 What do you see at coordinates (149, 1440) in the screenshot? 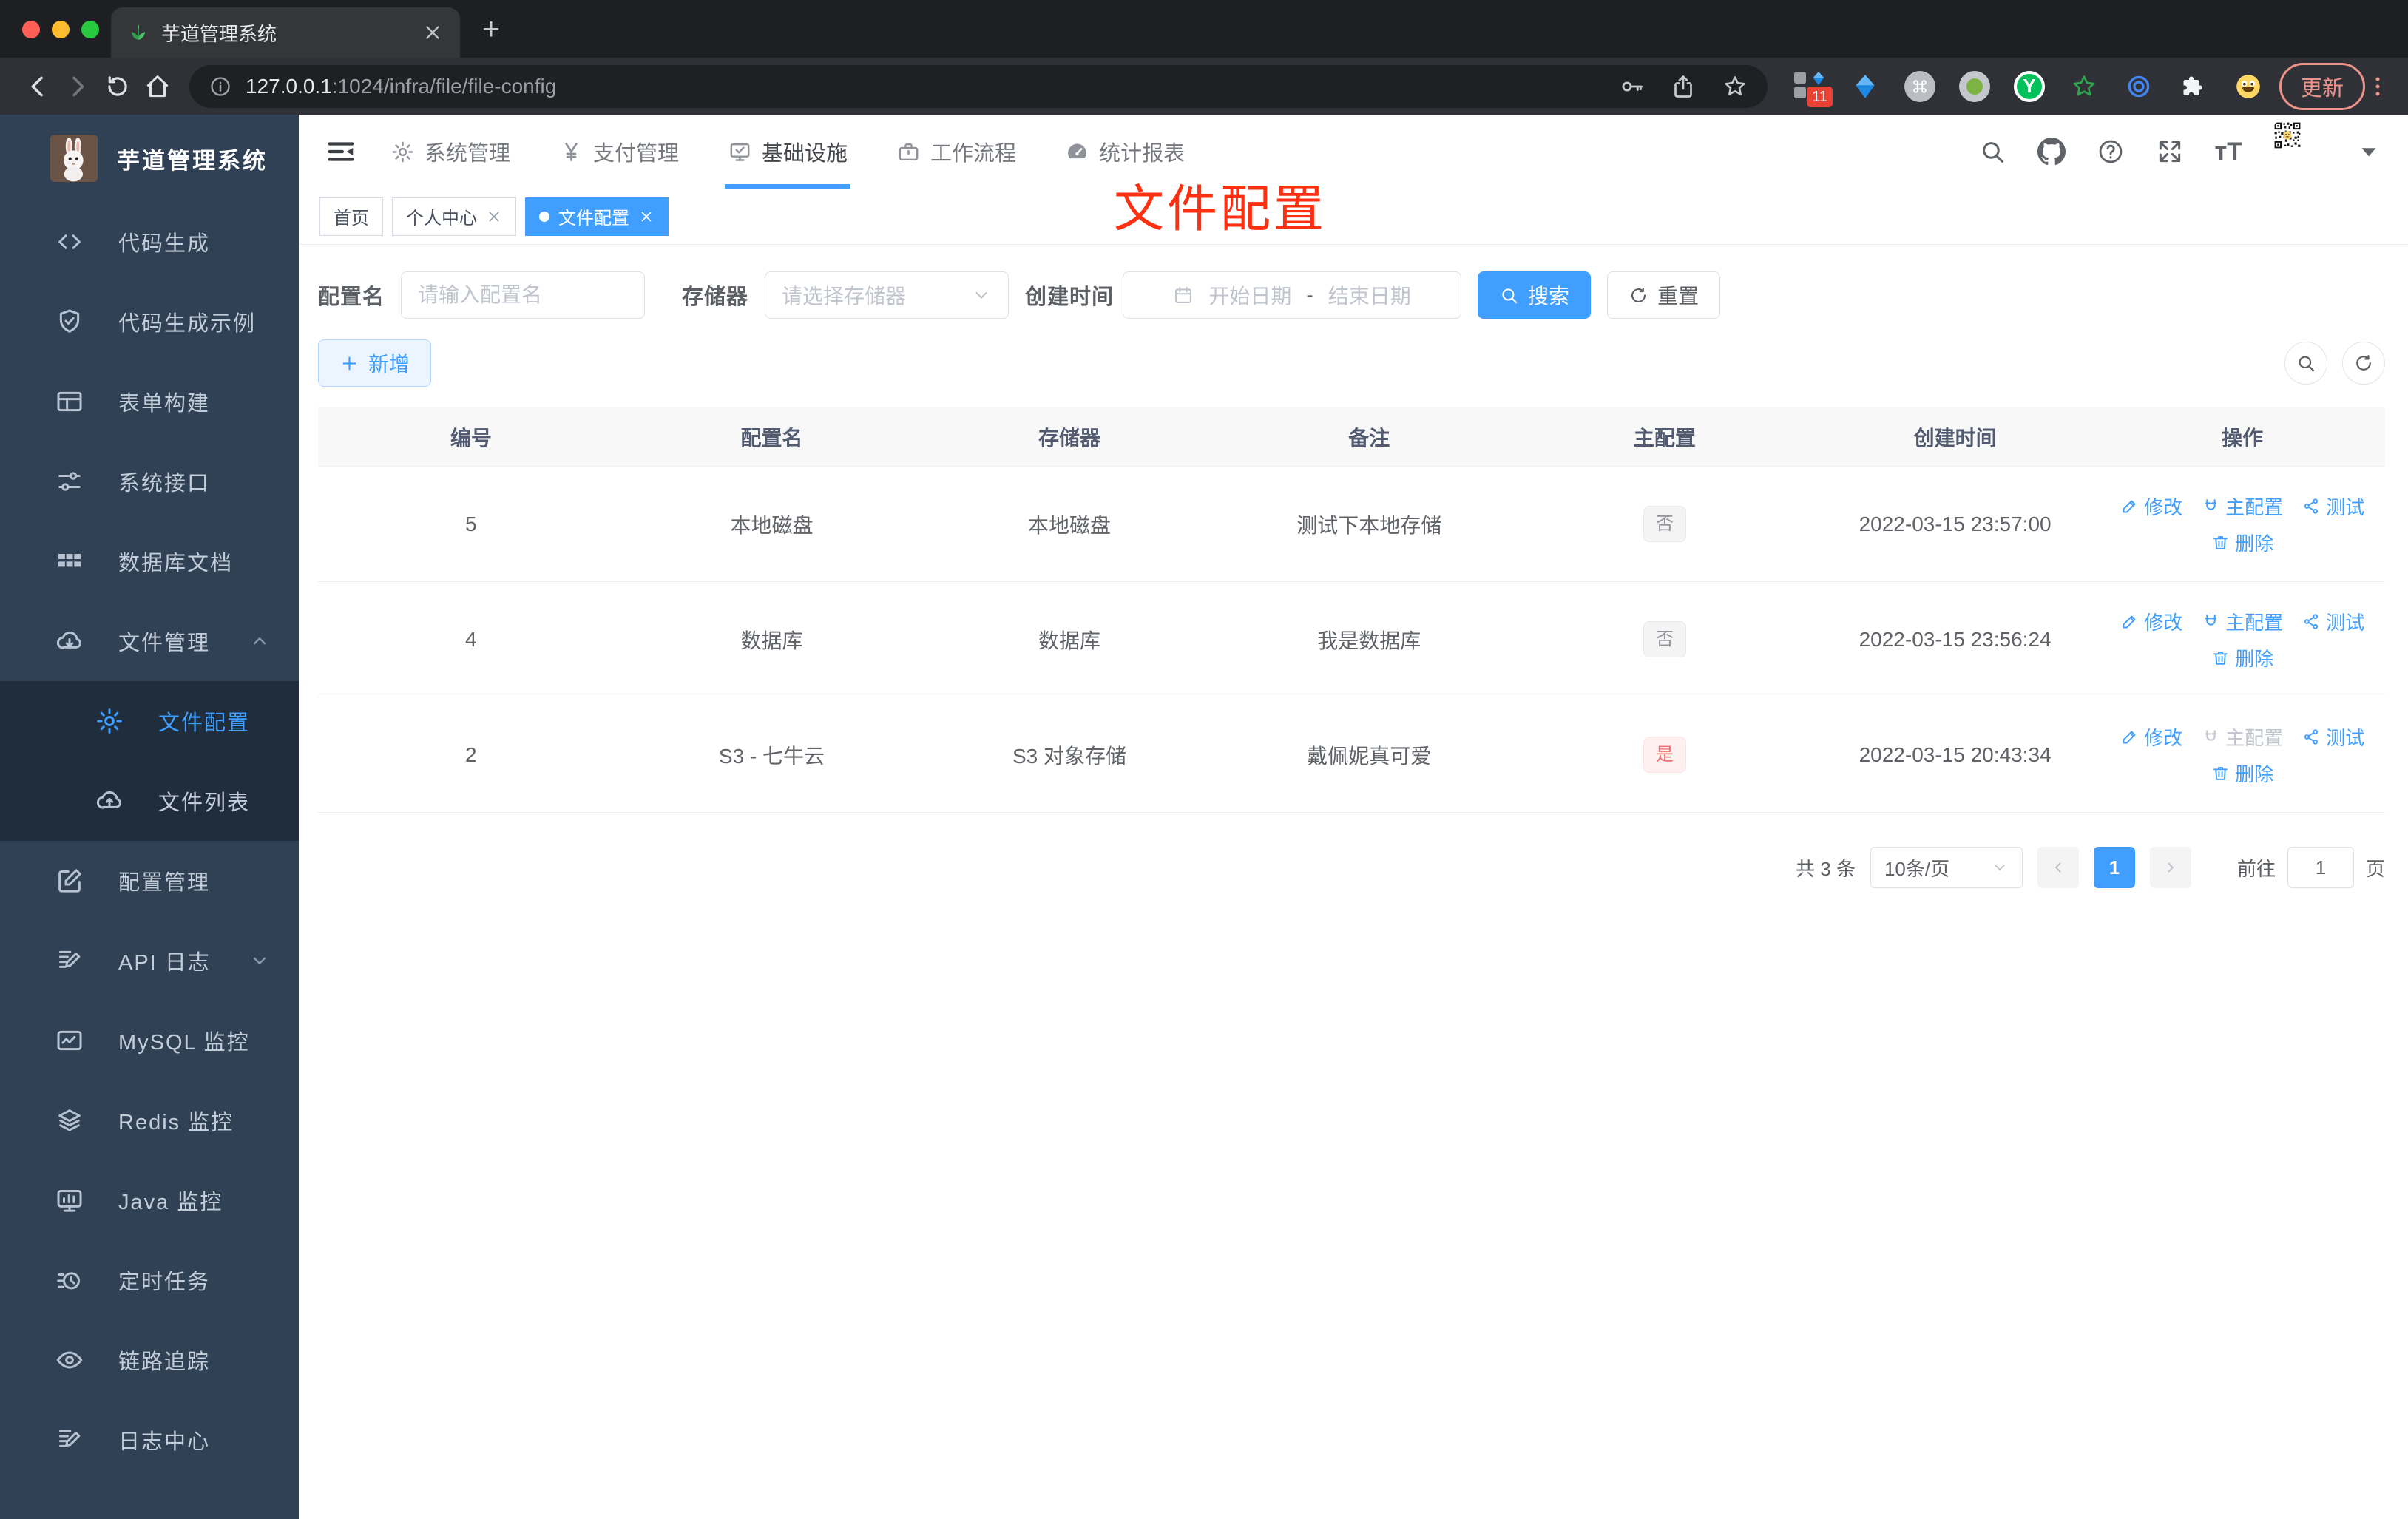
I see `sidebar-item-log-center: 日志中心` at bounding box center [149, 1440].